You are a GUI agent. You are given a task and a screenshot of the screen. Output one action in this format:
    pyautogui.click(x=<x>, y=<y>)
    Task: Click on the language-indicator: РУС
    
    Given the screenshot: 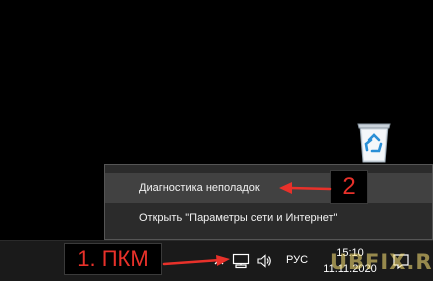 What is the action you would take?
    pyautogui.click(x=297, y=260)
    